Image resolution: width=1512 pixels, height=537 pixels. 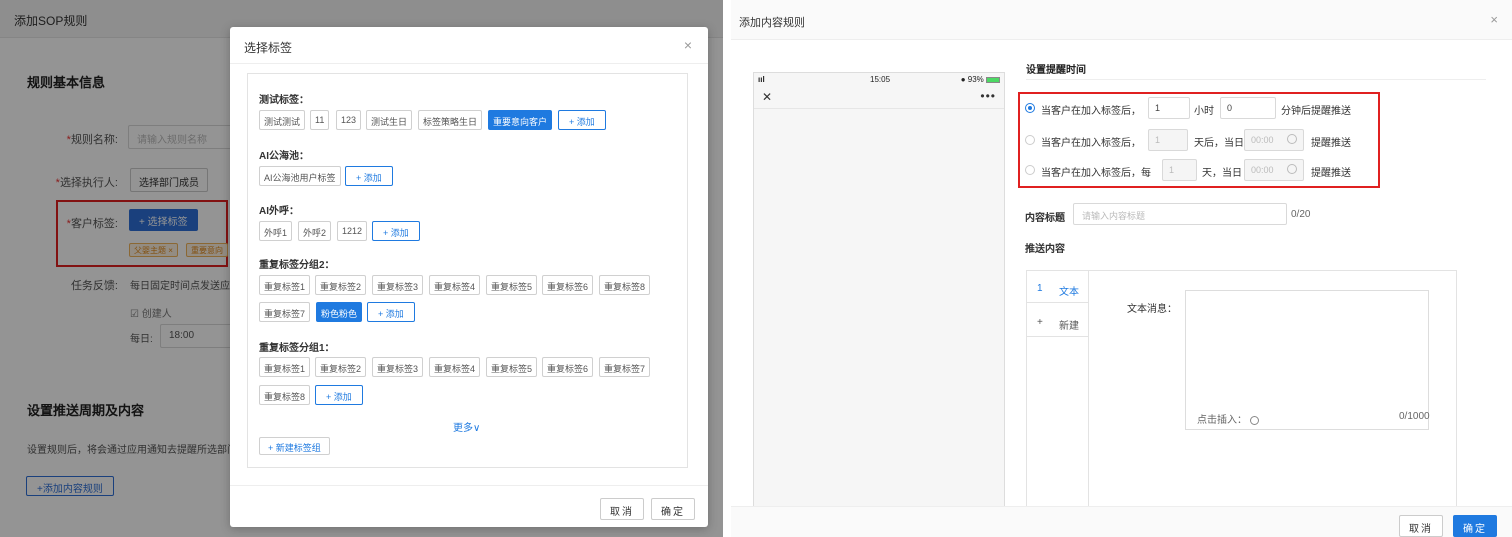 I want to click on modal-header: 选择标签 ×, so click(x=469, y=45).